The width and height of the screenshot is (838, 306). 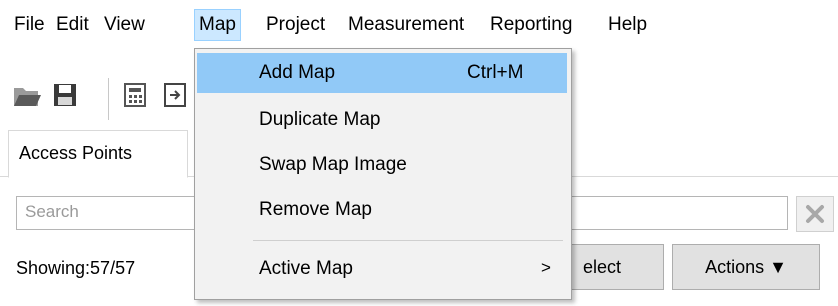 What do you see at coordinates (29, 25) in the screenshot?
I see `menu-file: File` at bounding box center [29, 25].